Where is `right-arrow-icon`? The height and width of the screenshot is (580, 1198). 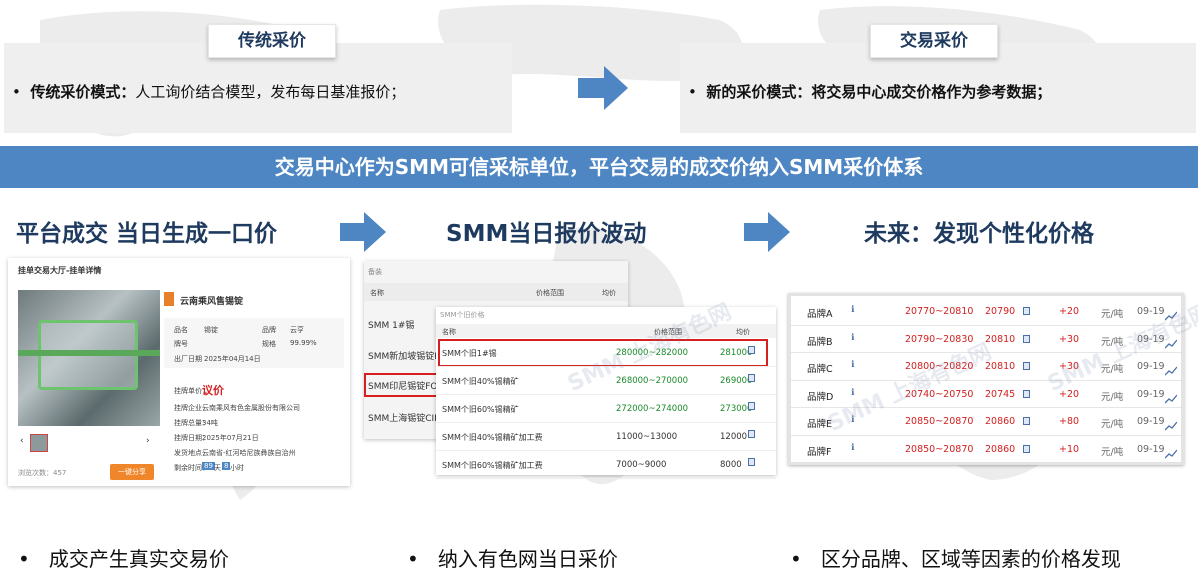
right-arrow-icon is located at coordinates (767, 232).